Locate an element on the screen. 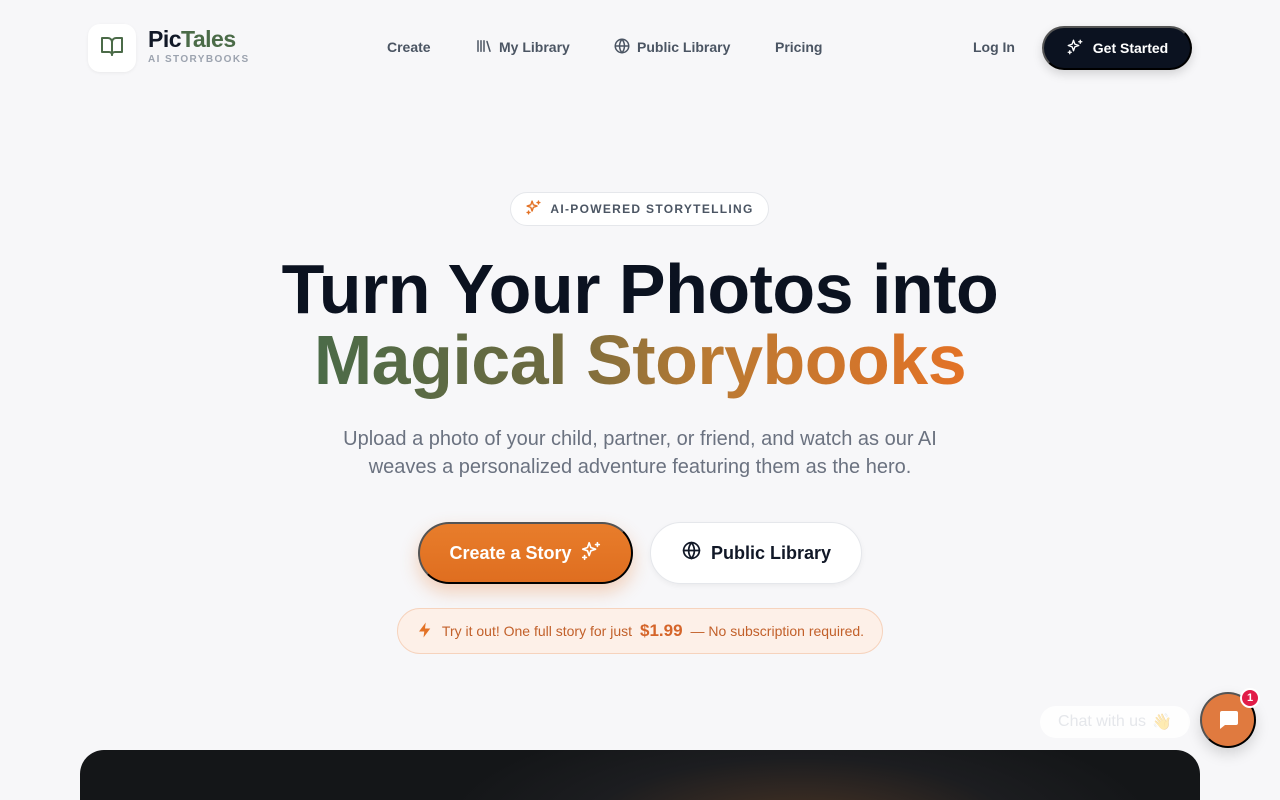 The height and width of the screenshot is (800, 1280). brand-name-part1: Pic is located at coordinates (165, 39).